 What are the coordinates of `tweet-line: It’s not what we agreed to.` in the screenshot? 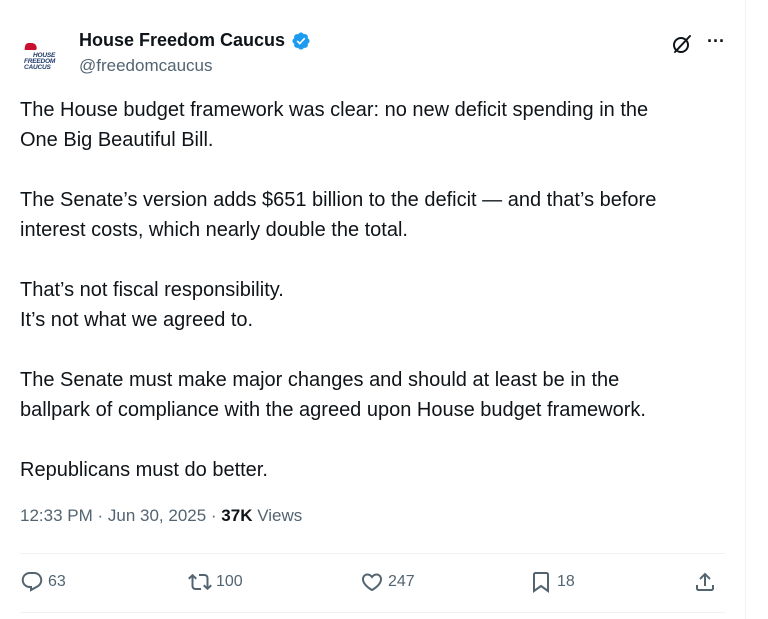 It's located at (137, 320).